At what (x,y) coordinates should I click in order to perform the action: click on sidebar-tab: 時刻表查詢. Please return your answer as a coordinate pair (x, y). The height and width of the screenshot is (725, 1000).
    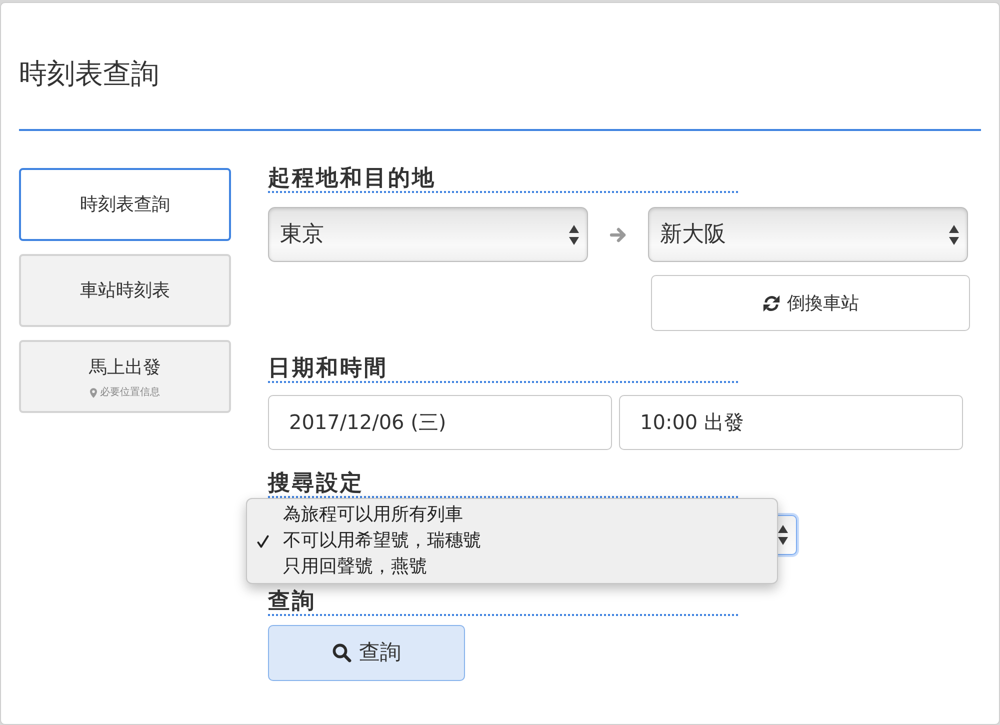
    Looking at the image, I should click on (125, 204).